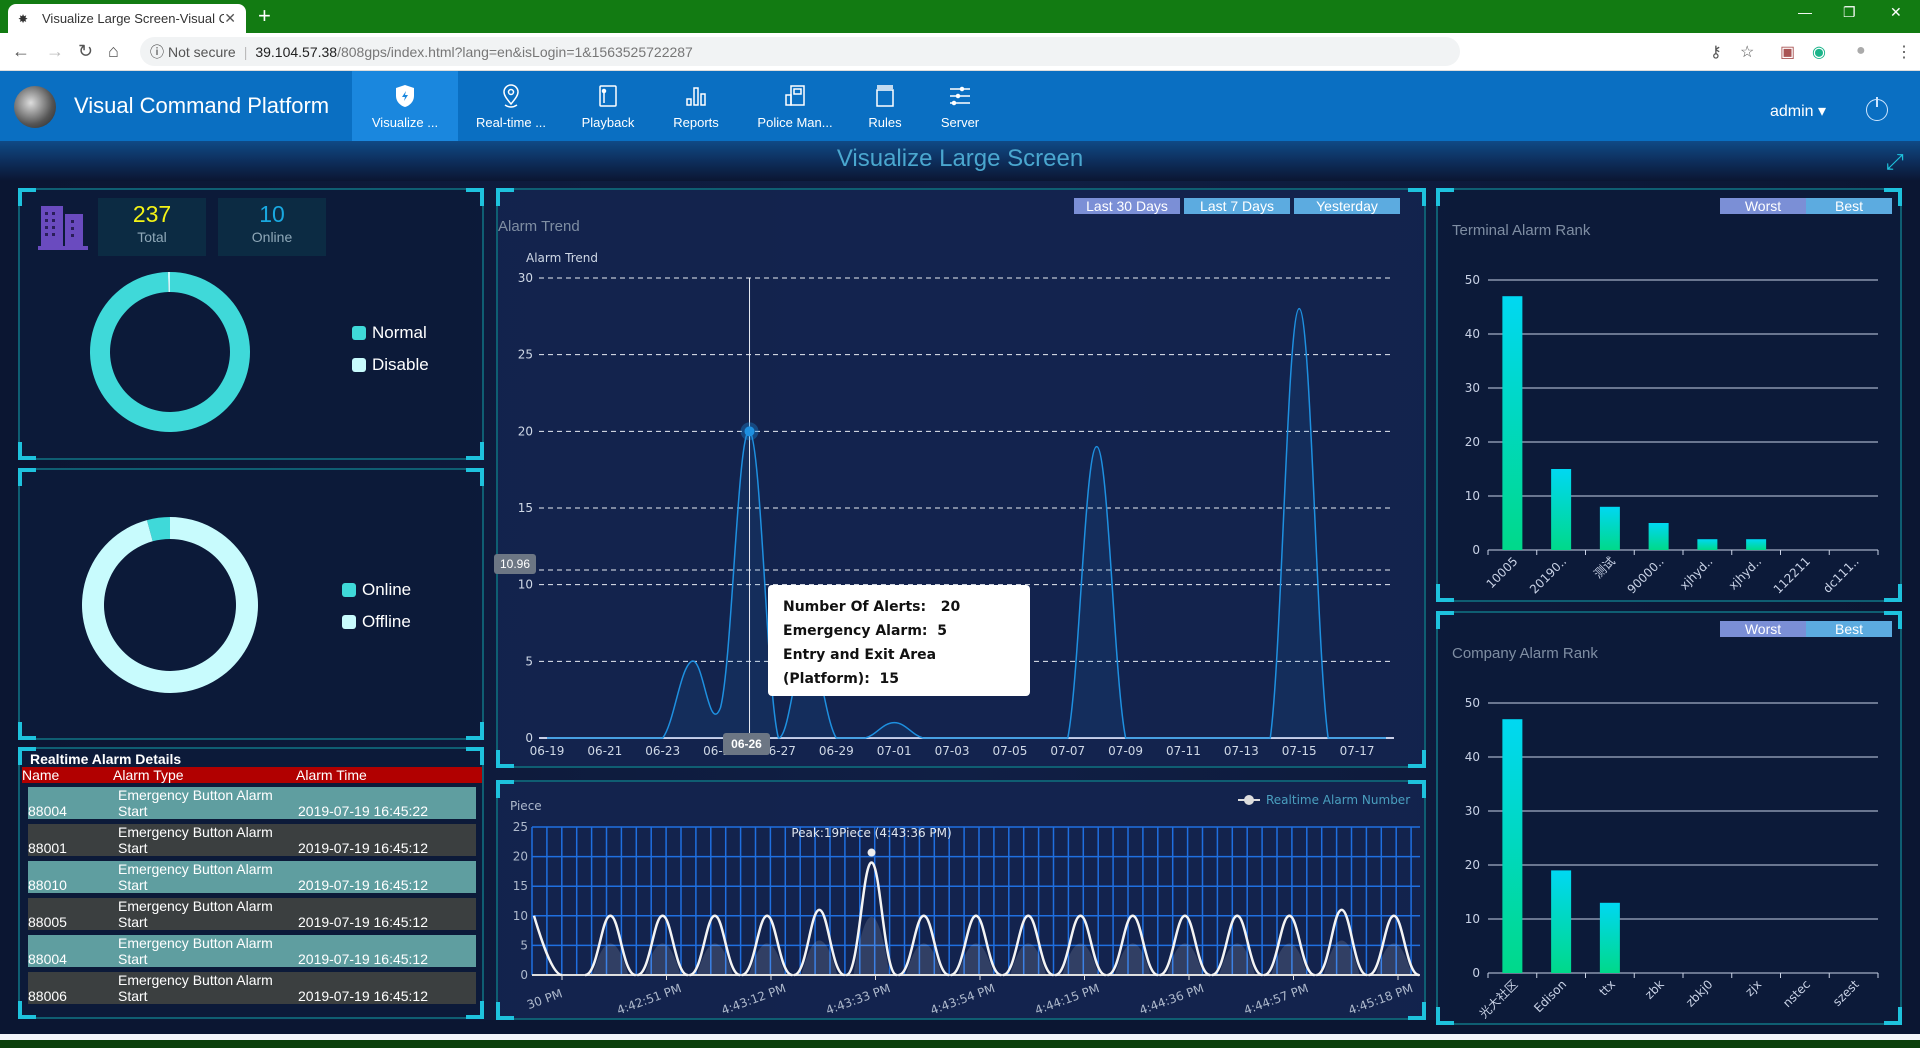 This screenshot has height=1048, width=1920. I want to click on legend-item-normal: Normal, so click(390, 333).